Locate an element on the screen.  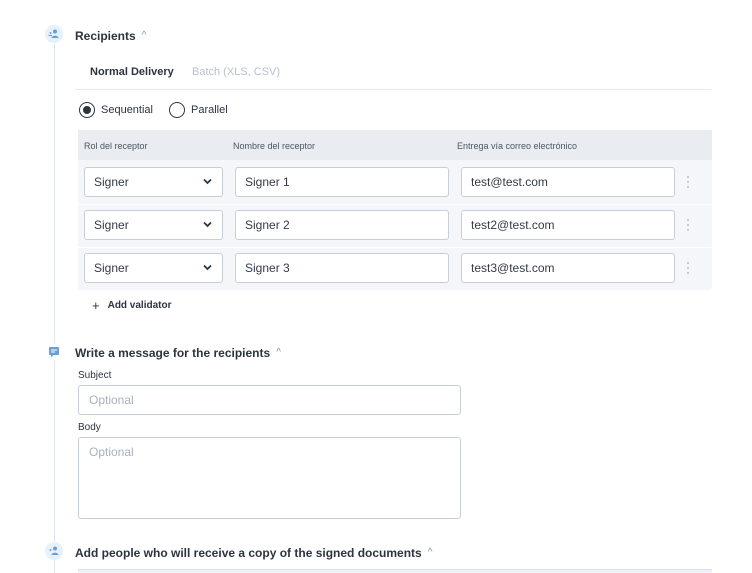
message-icon is located at coordinates (54, 352).